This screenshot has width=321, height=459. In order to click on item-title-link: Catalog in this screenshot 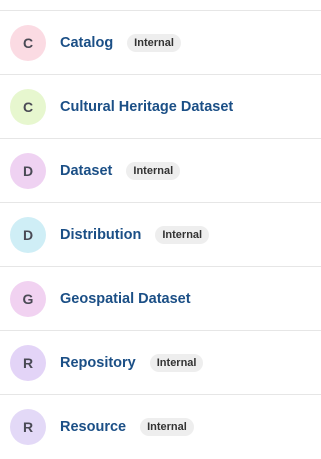, I will do `click(86, 43)`.